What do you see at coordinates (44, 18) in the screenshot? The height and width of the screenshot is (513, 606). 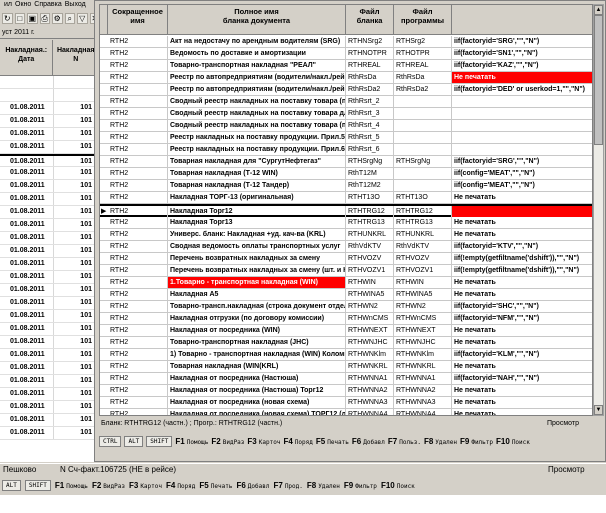 I see `print-icon: ⎙` at bounding box center [44, 18].